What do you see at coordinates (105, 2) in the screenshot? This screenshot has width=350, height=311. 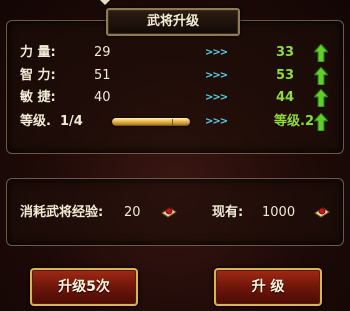 I see `top-pointer-icon` at bounding box center [105, 2].